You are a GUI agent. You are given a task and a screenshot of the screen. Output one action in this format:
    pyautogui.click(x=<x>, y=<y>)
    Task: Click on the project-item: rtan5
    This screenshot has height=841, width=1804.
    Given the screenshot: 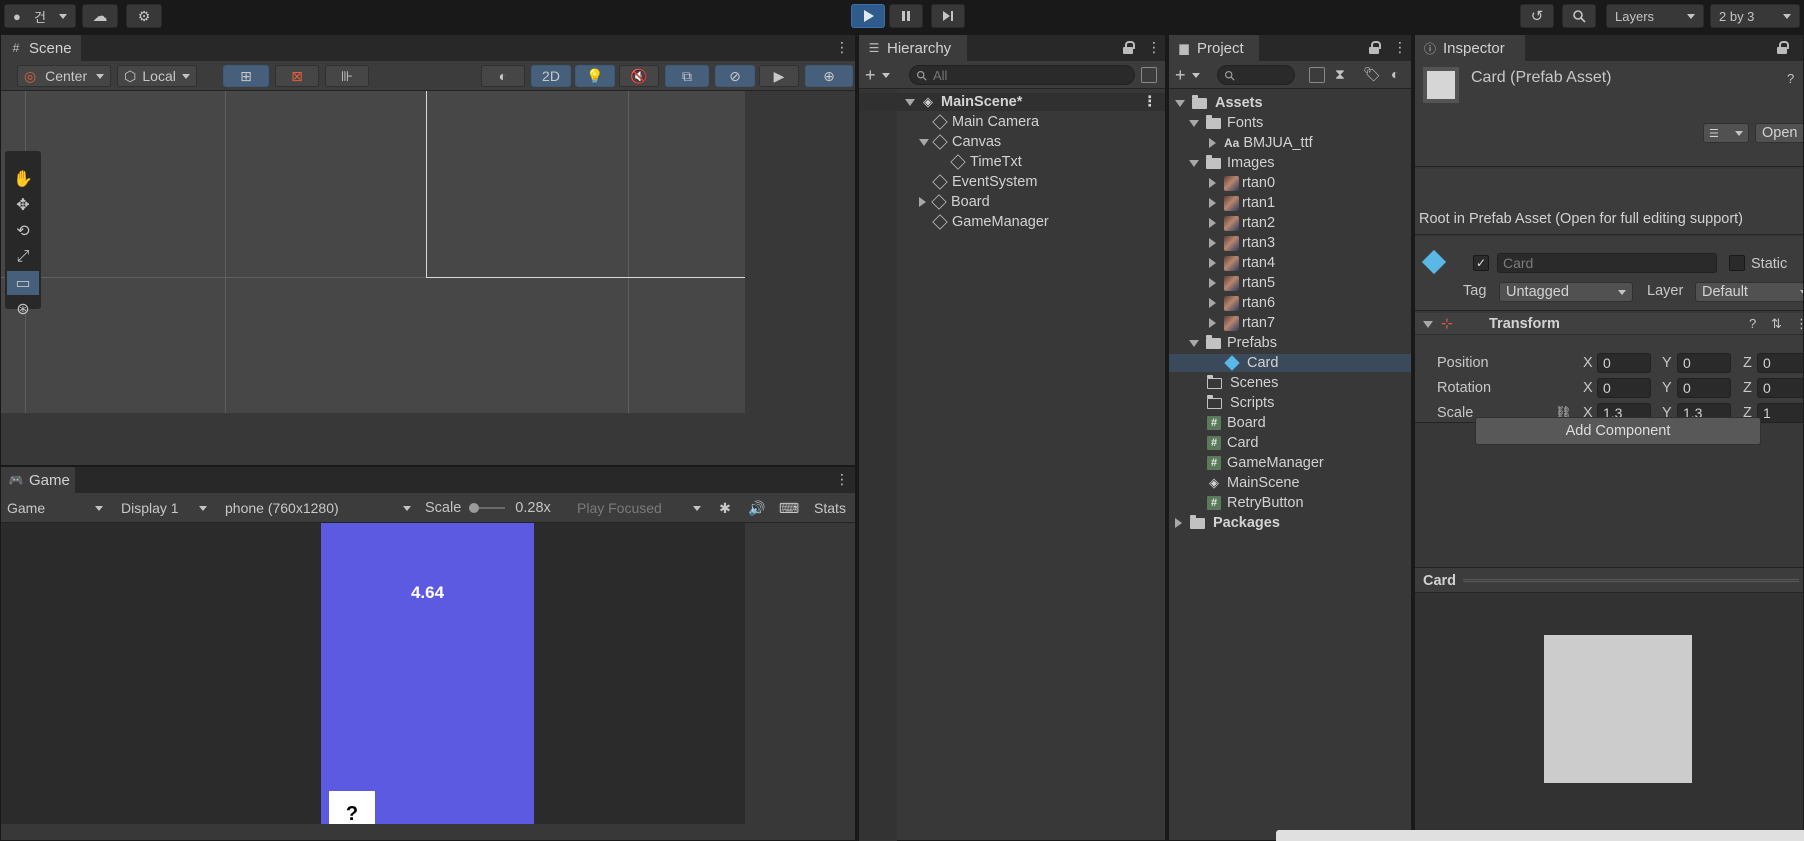 What is the action you would take?
    pyautogui.click(x=1290, y=283)
    